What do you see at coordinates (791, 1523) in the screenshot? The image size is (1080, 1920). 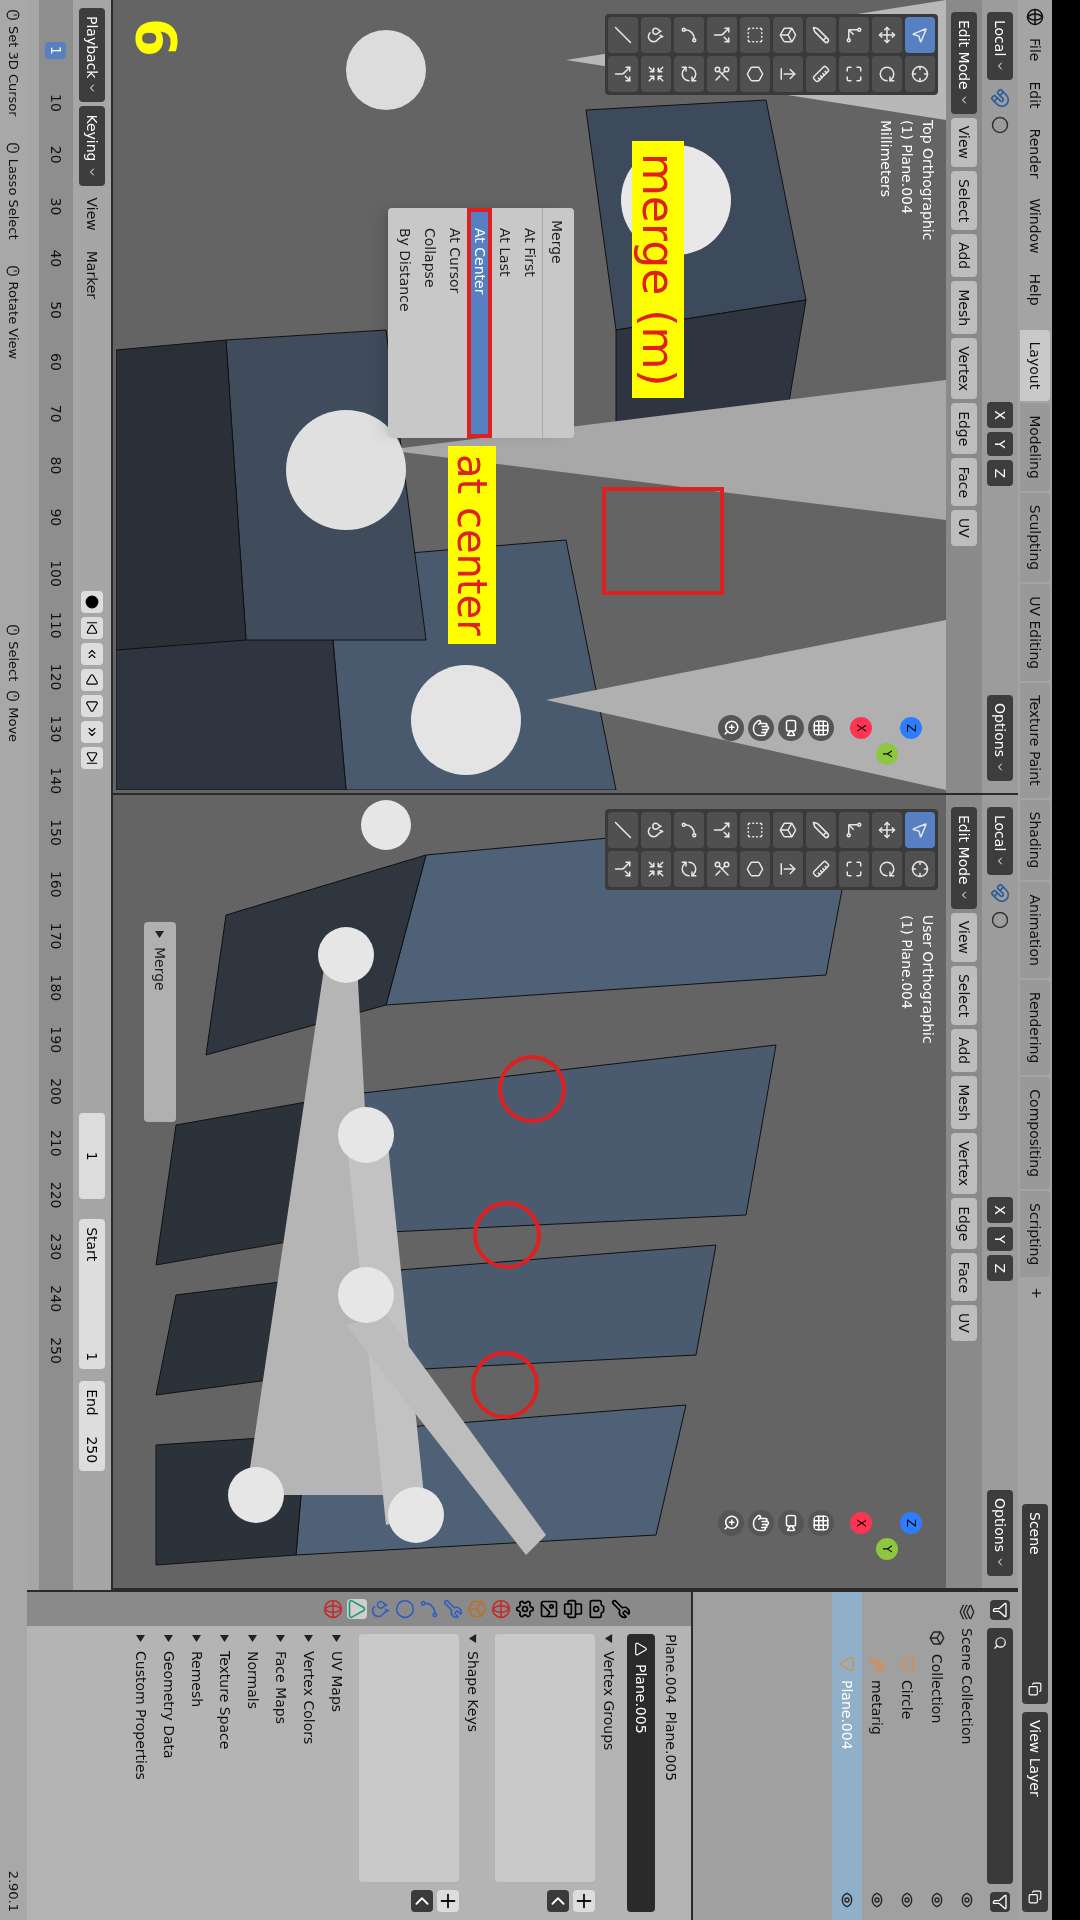 I see `camera-icon` at bounding box center [791, 1523].